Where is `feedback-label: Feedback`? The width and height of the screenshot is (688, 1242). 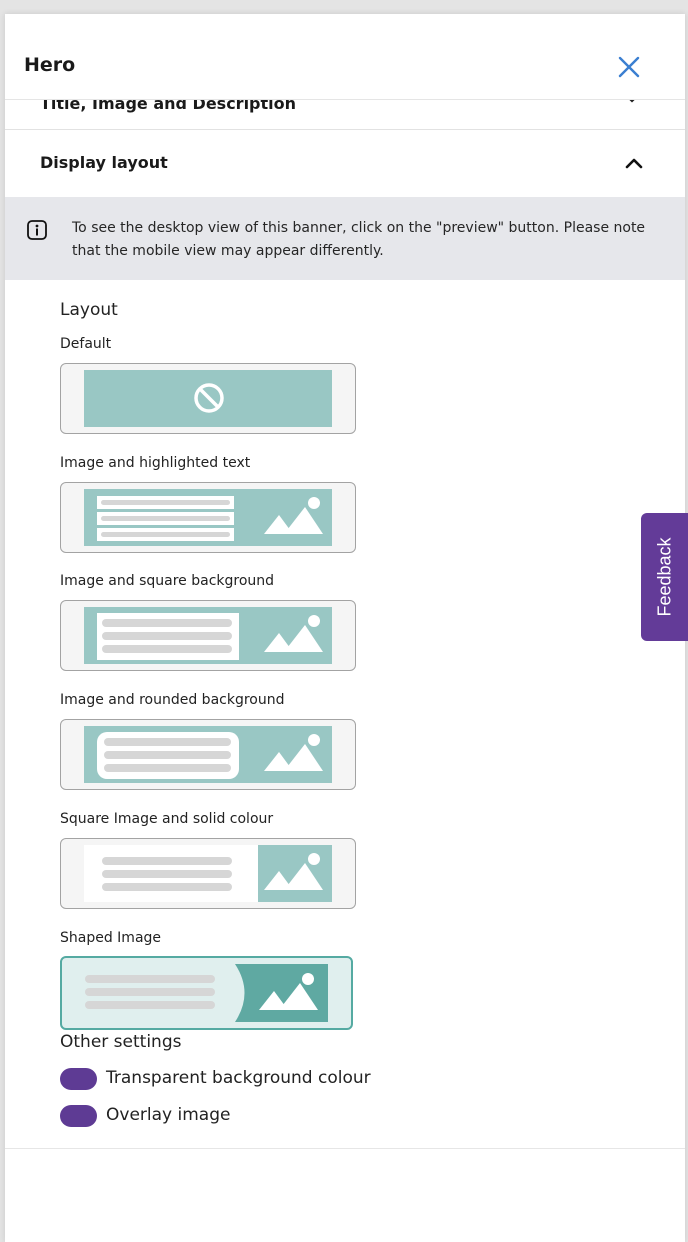
feedback-label: Feedback is located at coordinates (664, 577).